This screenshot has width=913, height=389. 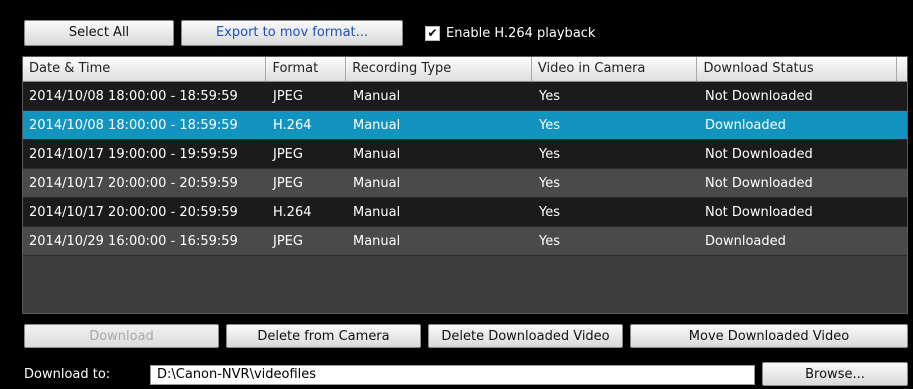 What do you see at coordinates (133, 154) in the screenshot?
I see `cell-date-time: 2014/10/17 19:00:00 - 19:59:59` at bounding box center [133, 154].